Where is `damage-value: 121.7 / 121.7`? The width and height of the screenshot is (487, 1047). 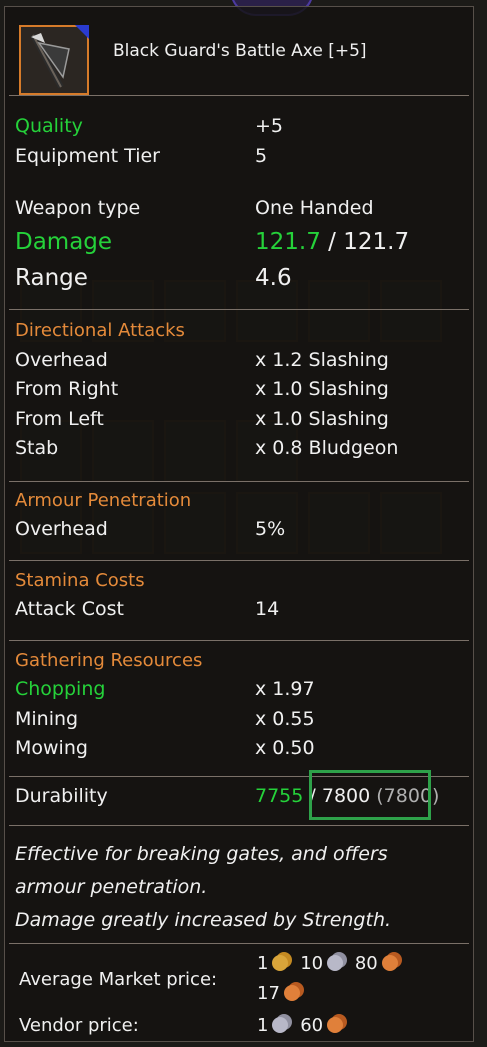
damage-value: 121.7 / 121.7 is located at coordinates (332, 242).